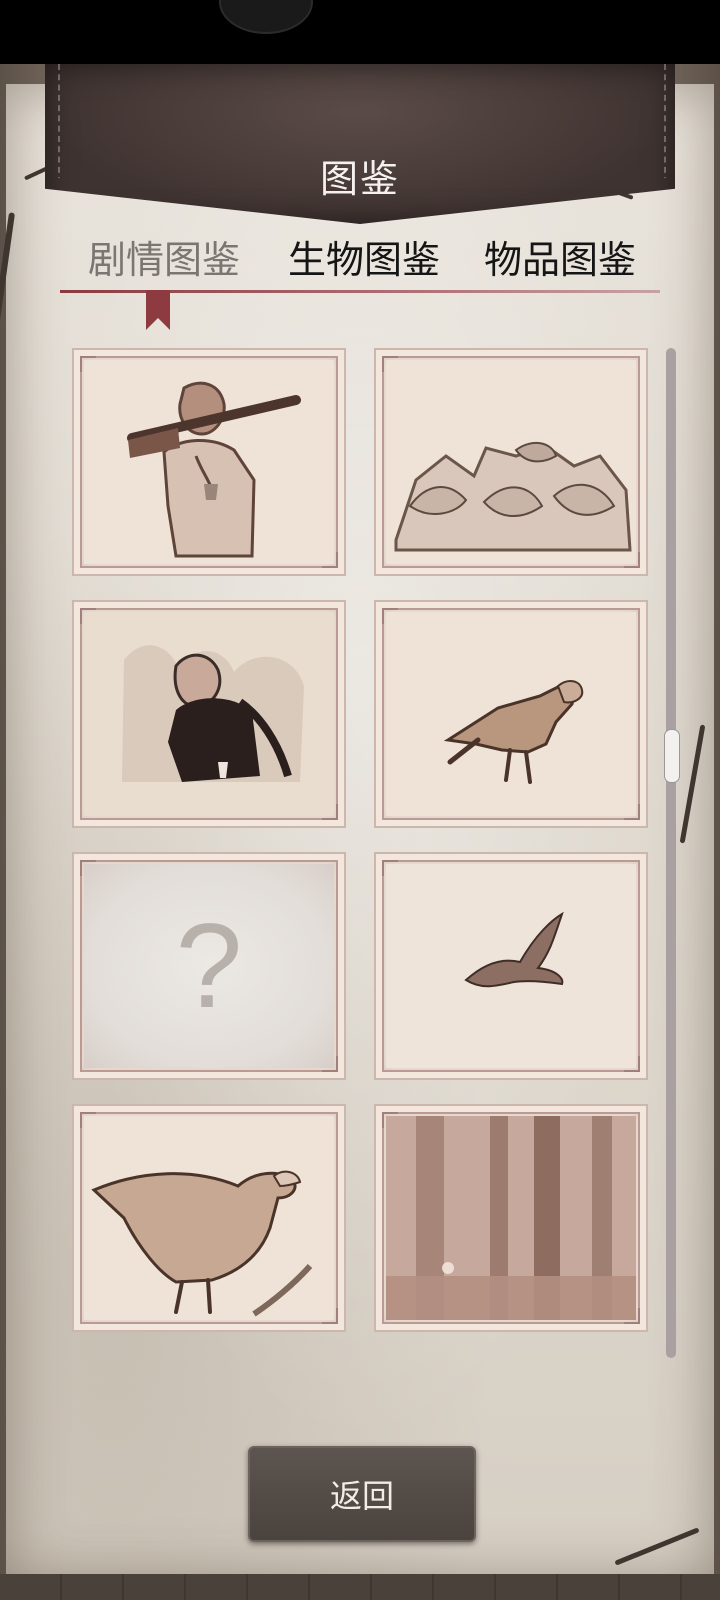 The image size is (720, 1600). What do you see at coordinates (164, 256) in the screenshot?
I see `tab-story-codex: 剧情图鉴` at bounding box center [164, 256].